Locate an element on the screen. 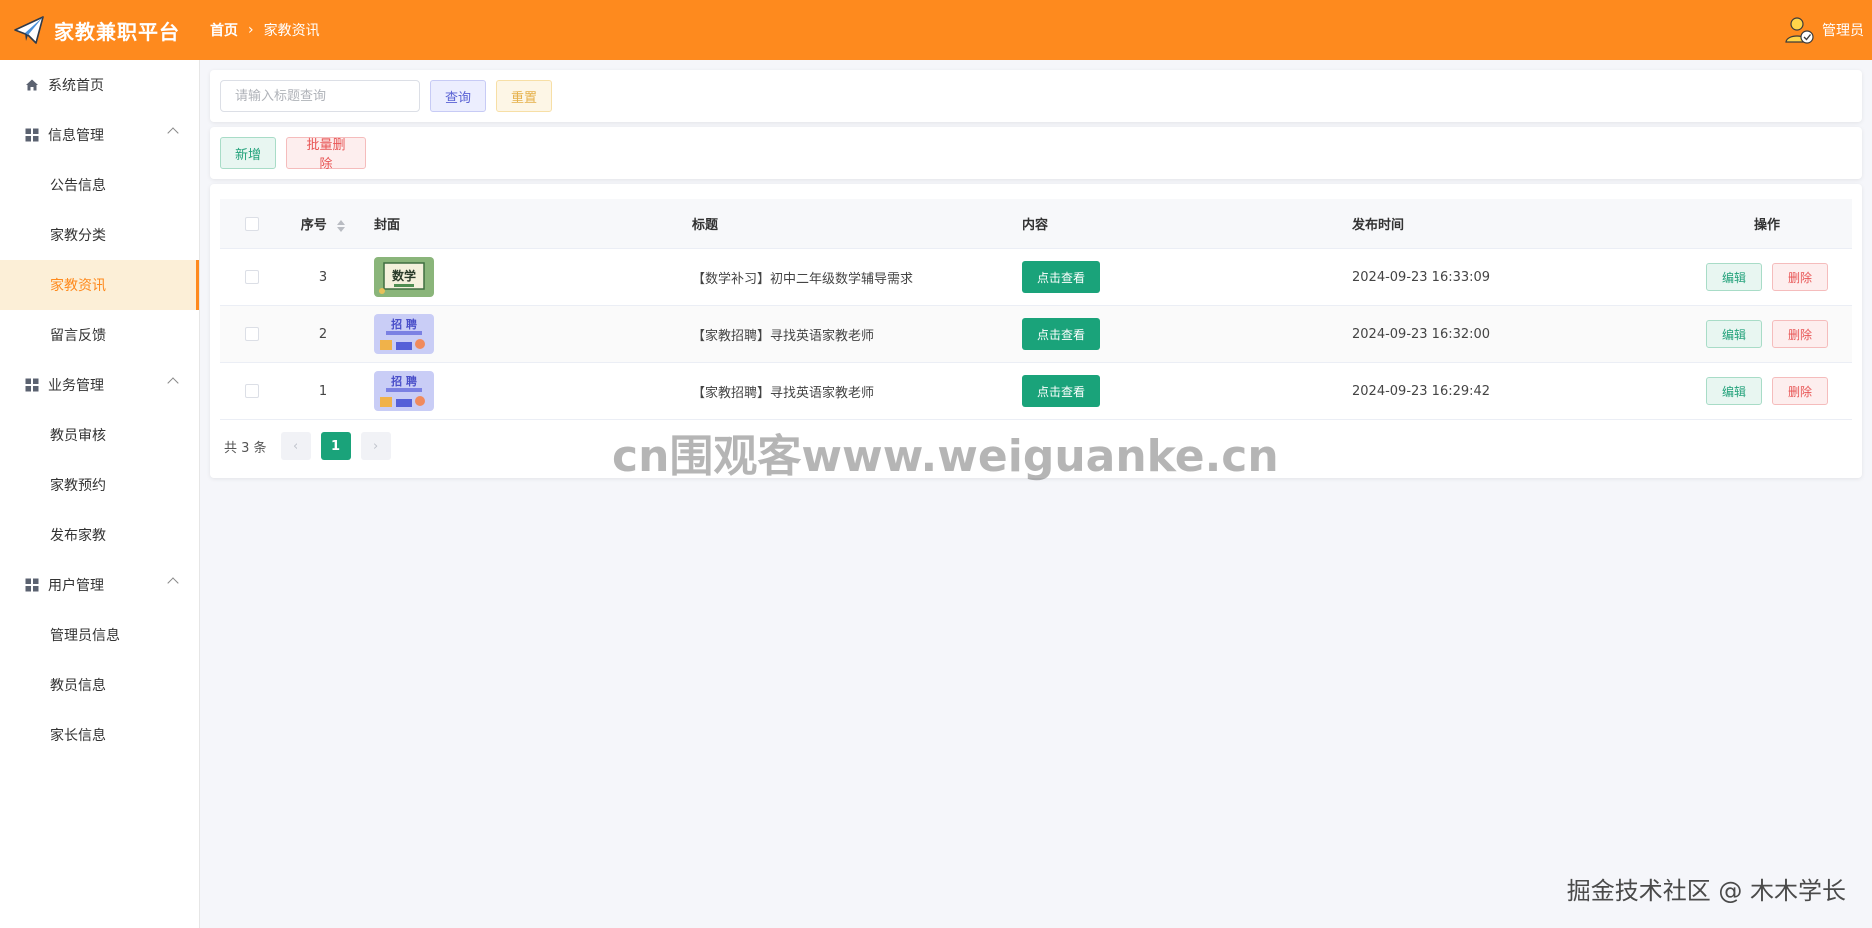  sidebar-group-label: 用户管理 is located at coordinates (76, 586).